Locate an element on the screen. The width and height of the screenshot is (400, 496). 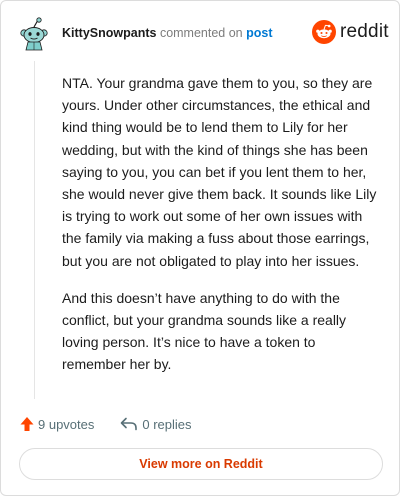
post-link: post is located at coordinates (259, 33).